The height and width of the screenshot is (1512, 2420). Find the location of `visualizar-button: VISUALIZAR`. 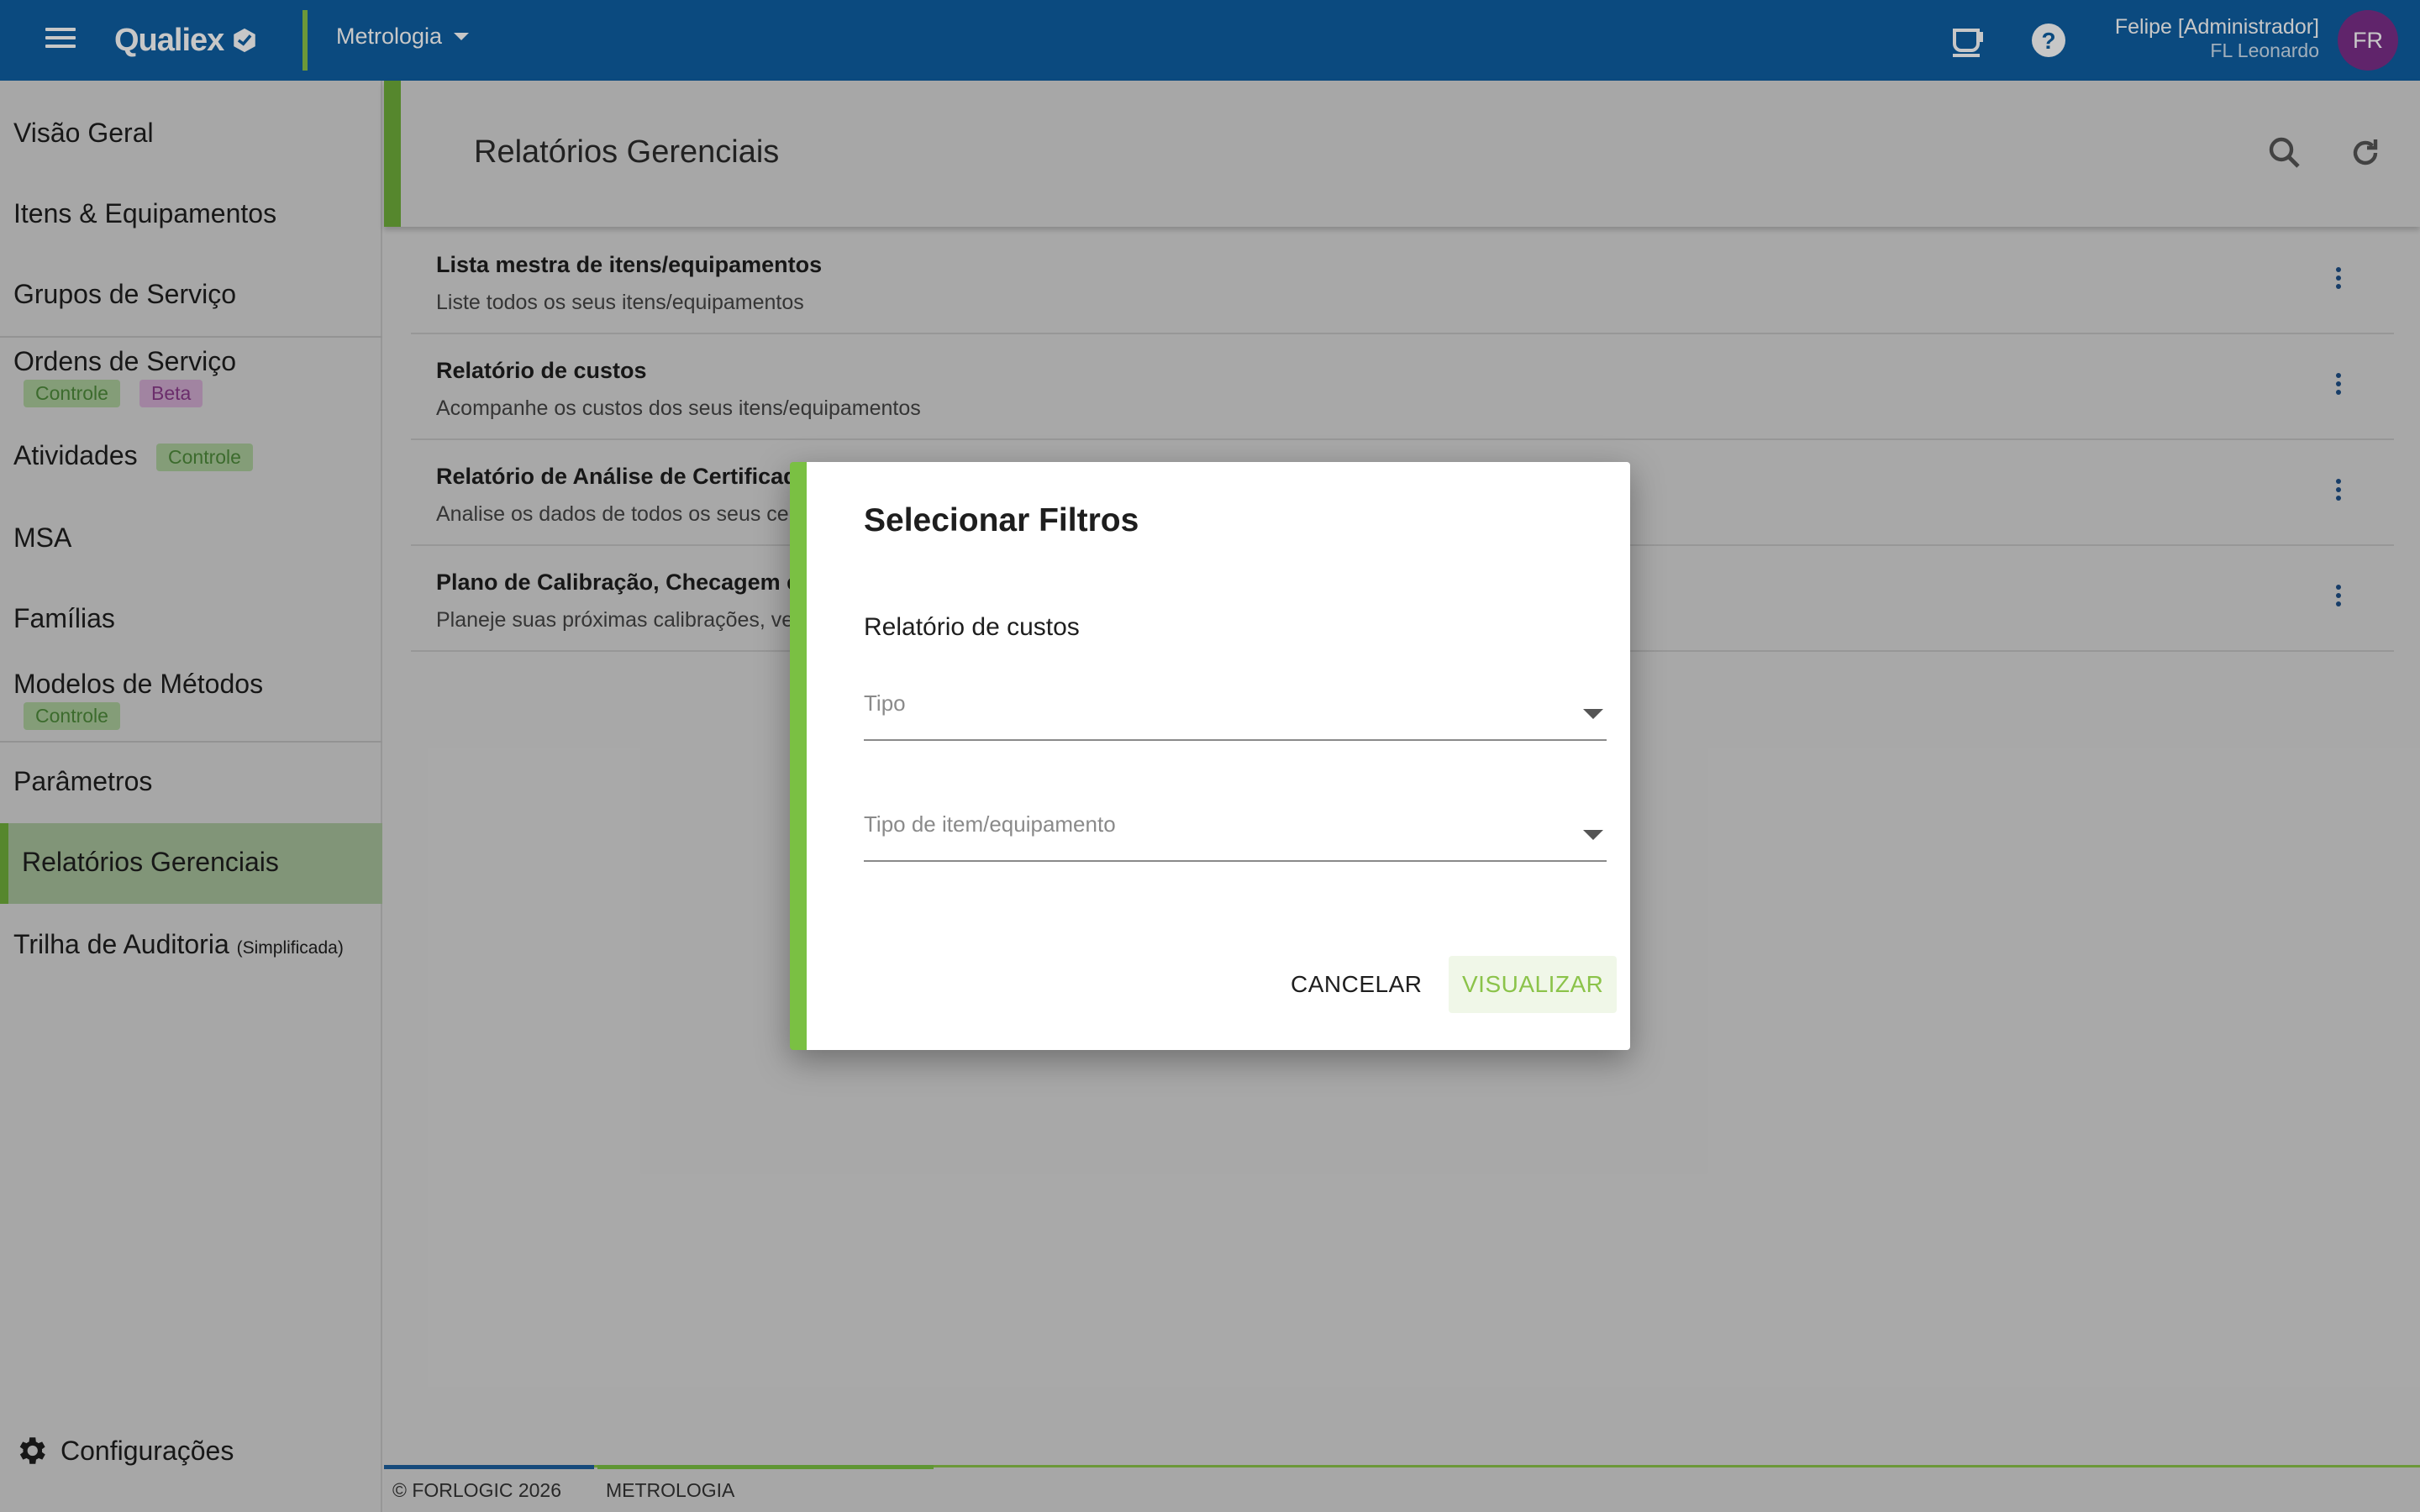

visualizar-button: VISUALIZAR is located at coordinates (1533, 984).